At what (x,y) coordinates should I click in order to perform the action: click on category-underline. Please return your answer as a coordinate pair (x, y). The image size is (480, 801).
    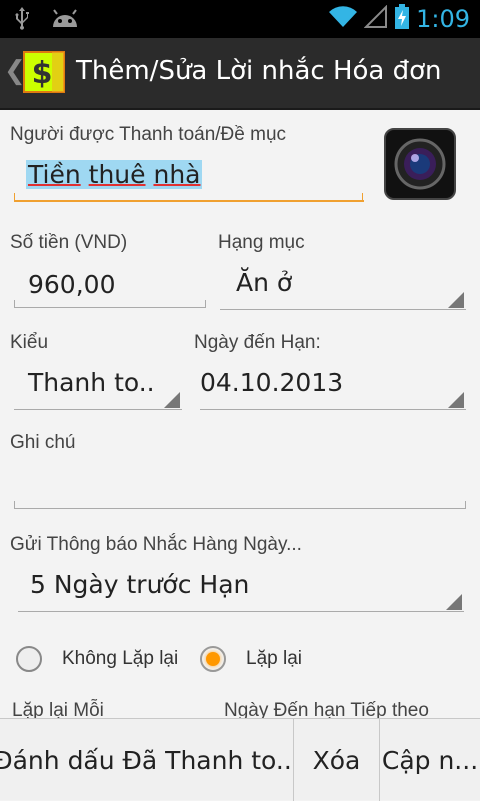
    Looking at the image, I should click on (343, 309).